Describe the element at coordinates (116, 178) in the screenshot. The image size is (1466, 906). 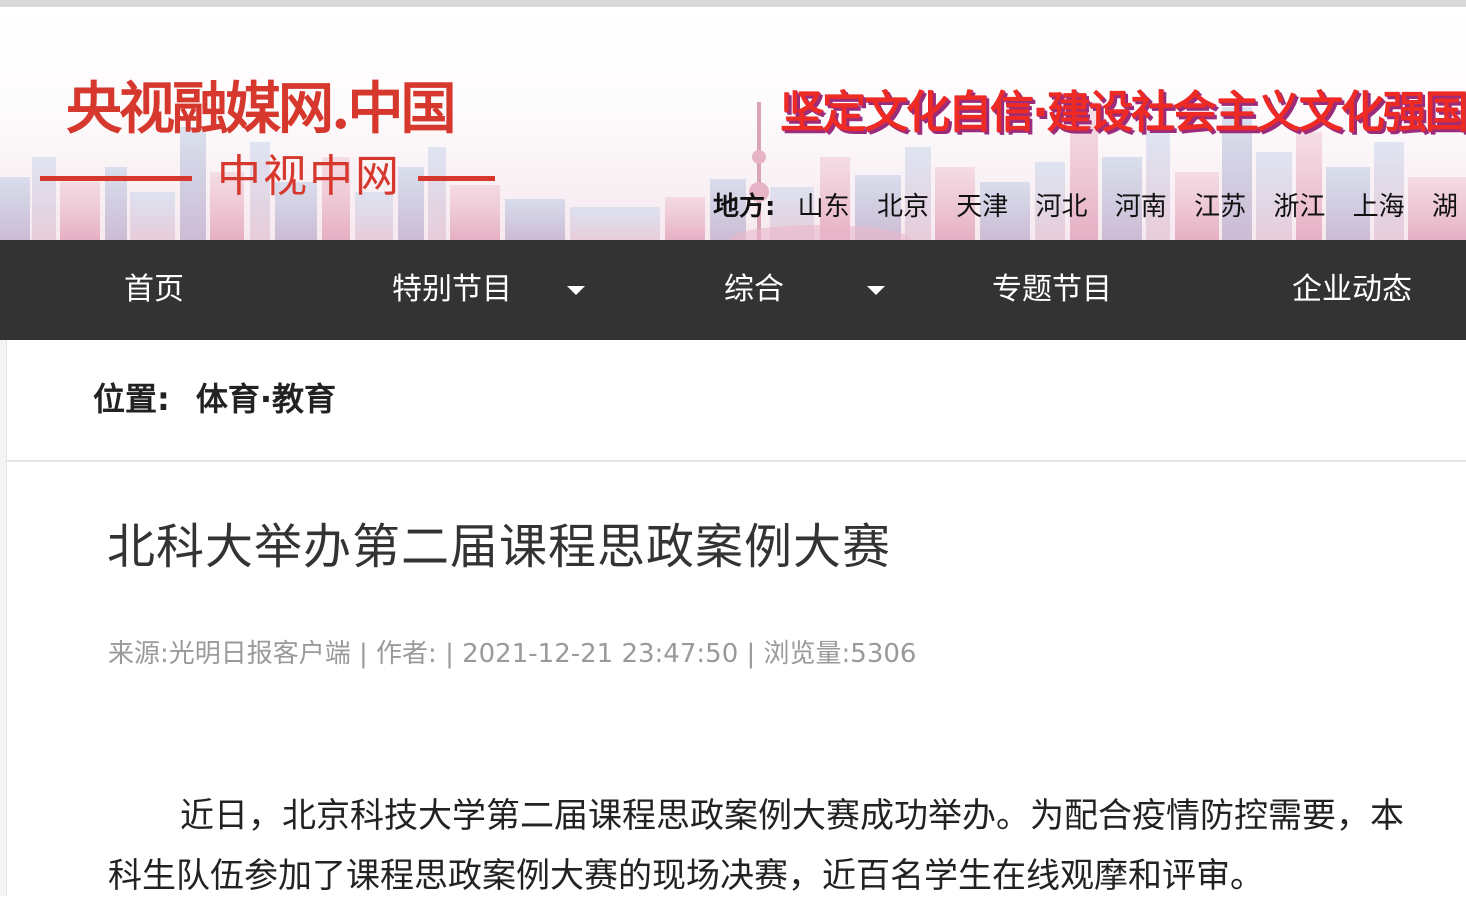
I see `logo-left-rule` at that location.